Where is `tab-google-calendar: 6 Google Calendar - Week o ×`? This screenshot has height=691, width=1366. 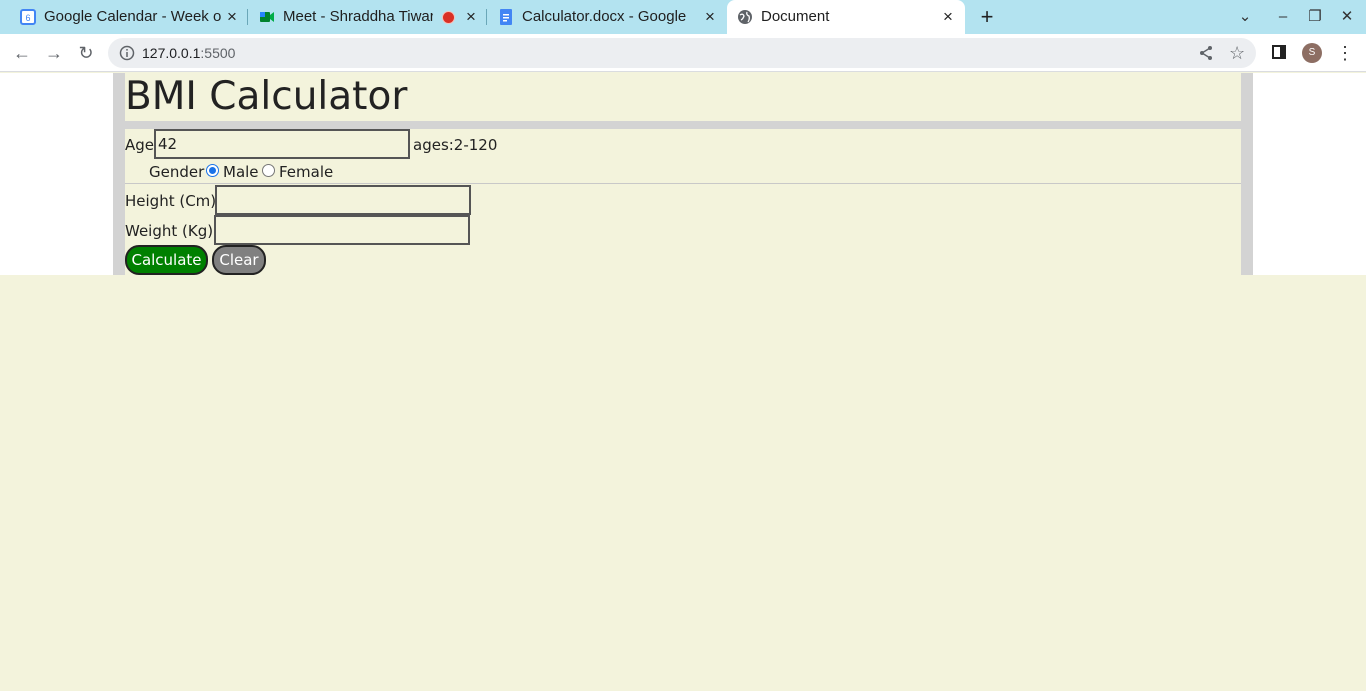 tab-google-calendar: 6 Google Calendar - Week o × is located at coordinates (124, 17).